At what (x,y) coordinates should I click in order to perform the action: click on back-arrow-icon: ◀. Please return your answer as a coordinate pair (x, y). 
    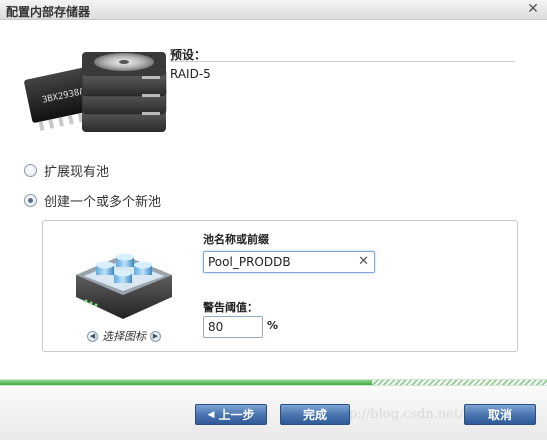
    Looking at the image, I should click on (211, 414).